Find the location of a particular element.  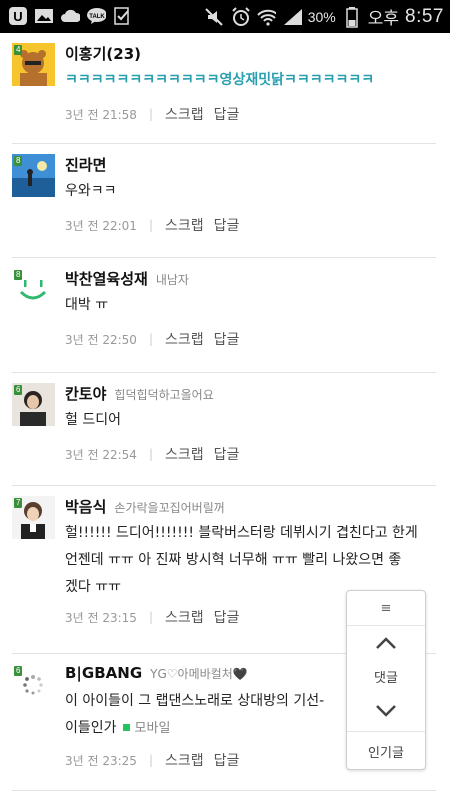

floating-nav: ≡ 댓글 인기글 is located at coordinates (386, 680).